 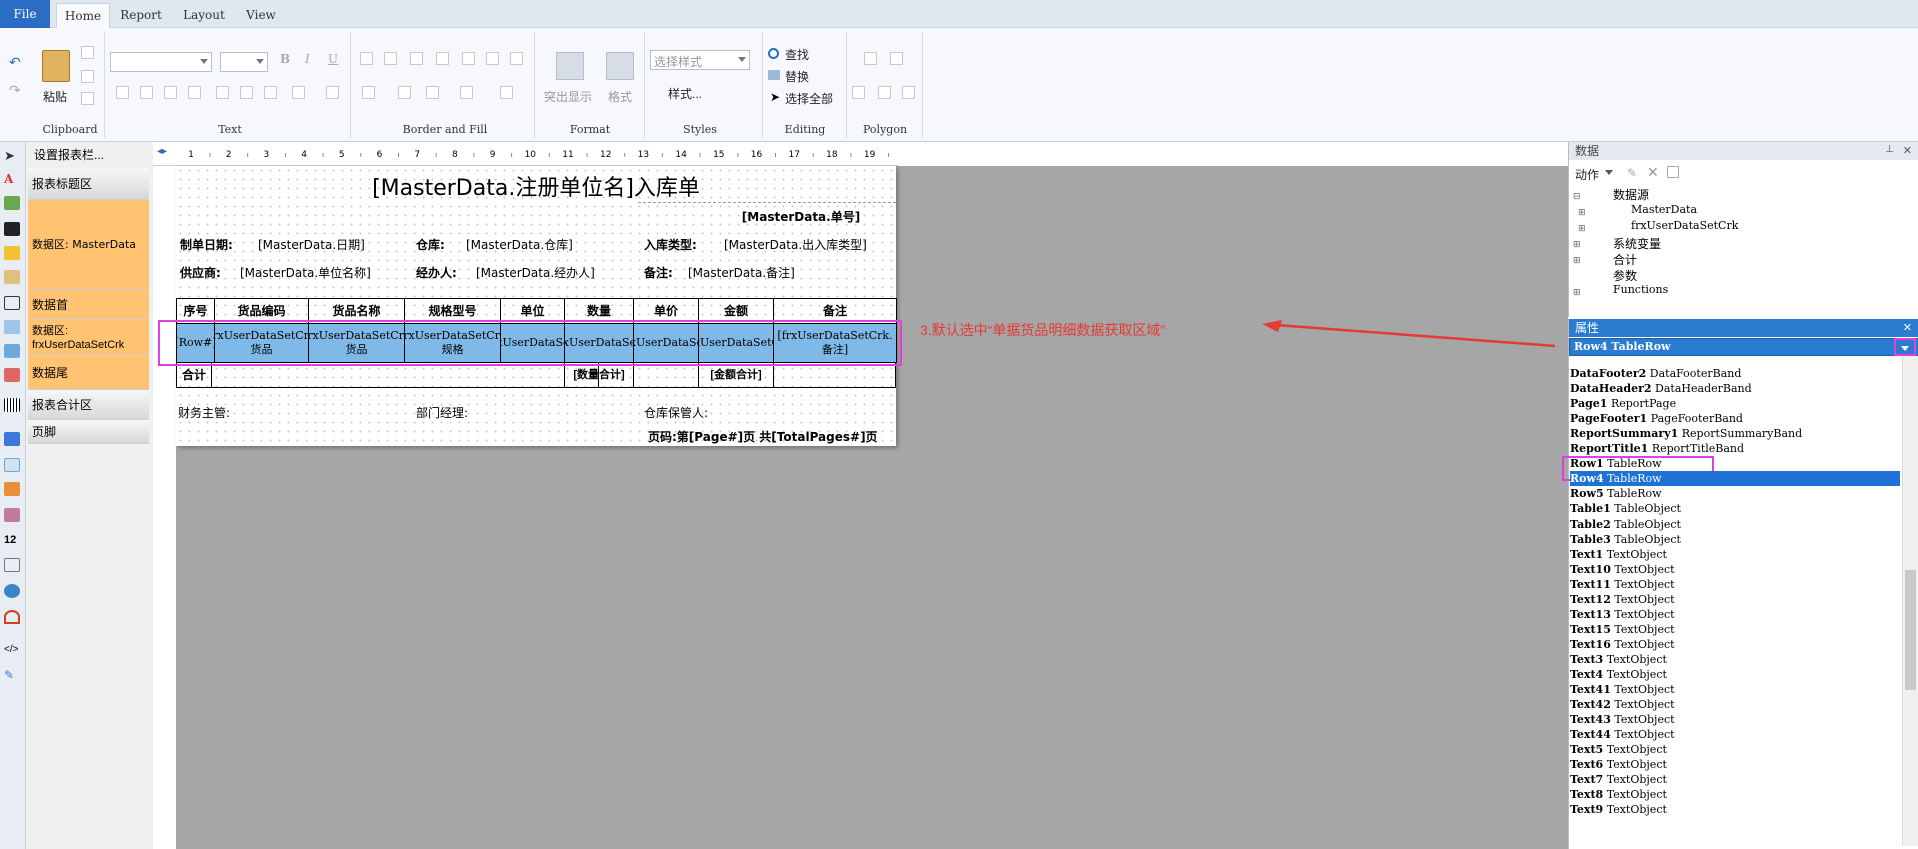 I want to click on cellular-text-tool-icon, so click(x=12, y=565).